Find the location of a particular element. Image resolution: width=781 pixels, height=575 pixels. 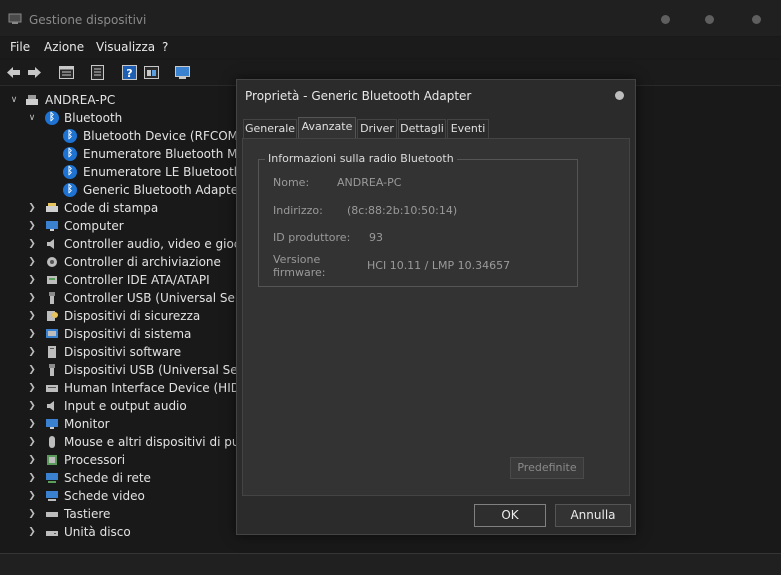

tab-driver: Driver is located at coordinates (377, 128).